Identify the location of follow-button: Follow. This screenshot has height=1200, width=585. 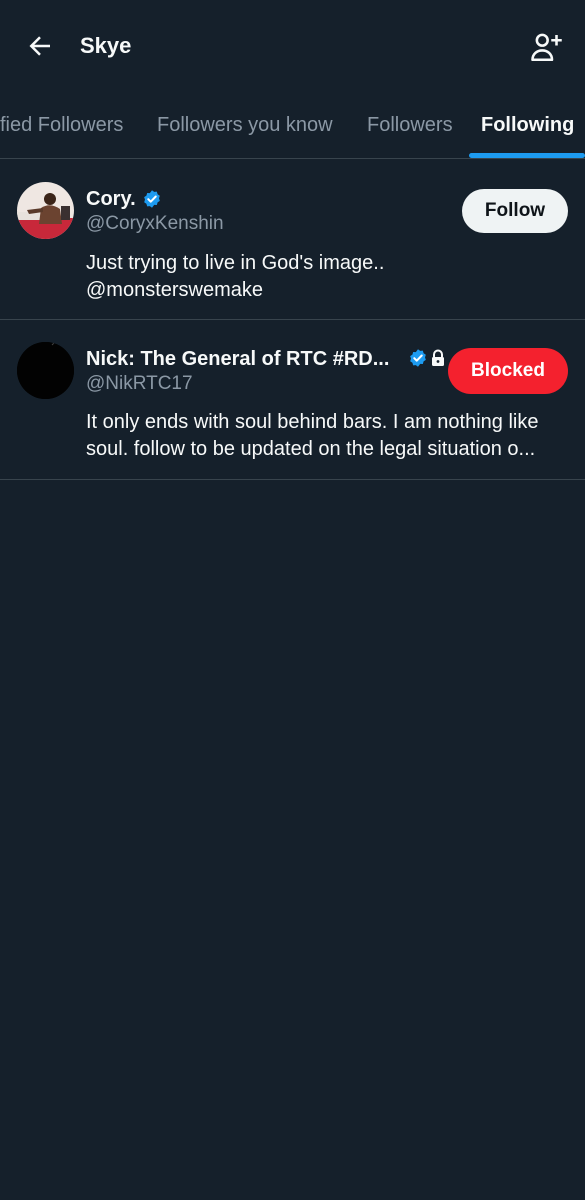
(515, 211).